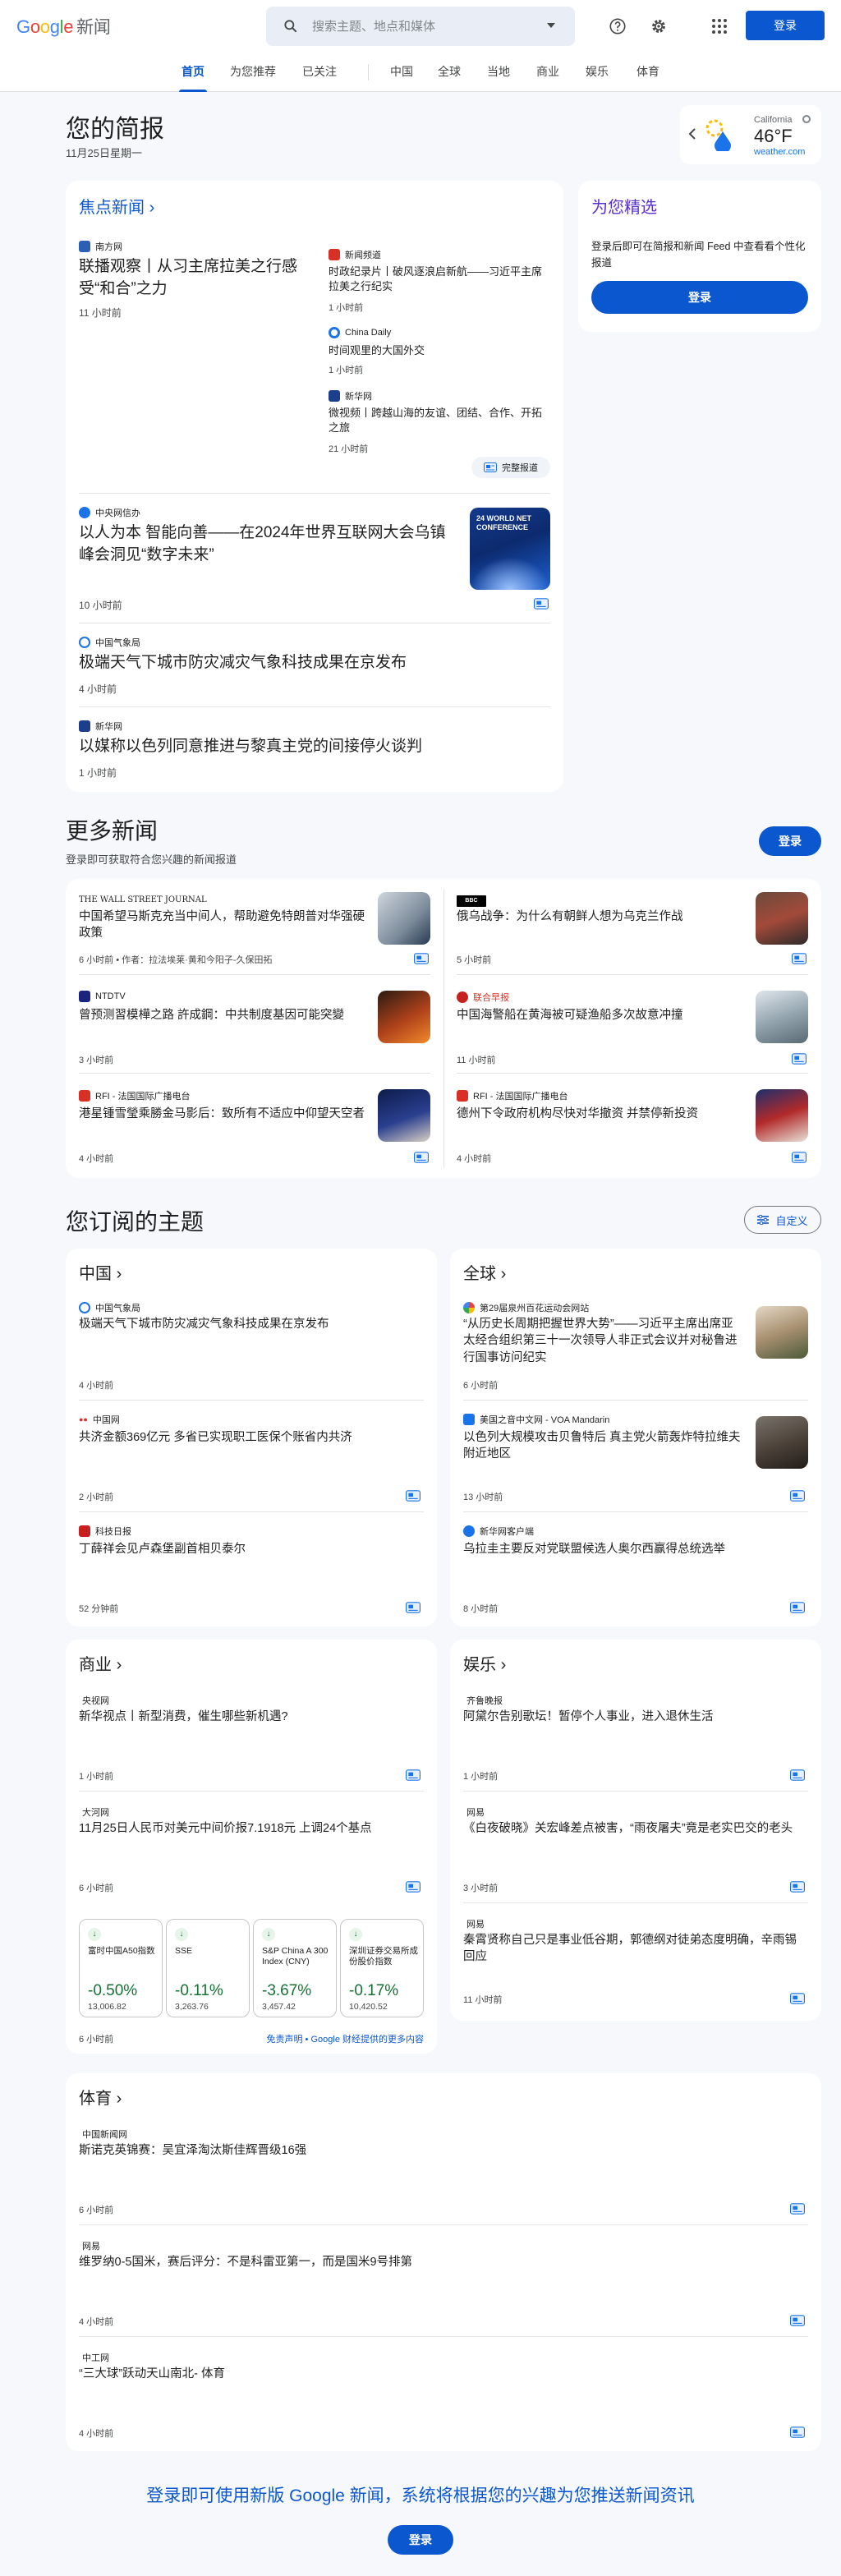  I want to click on search-icon, so click(291, 26).